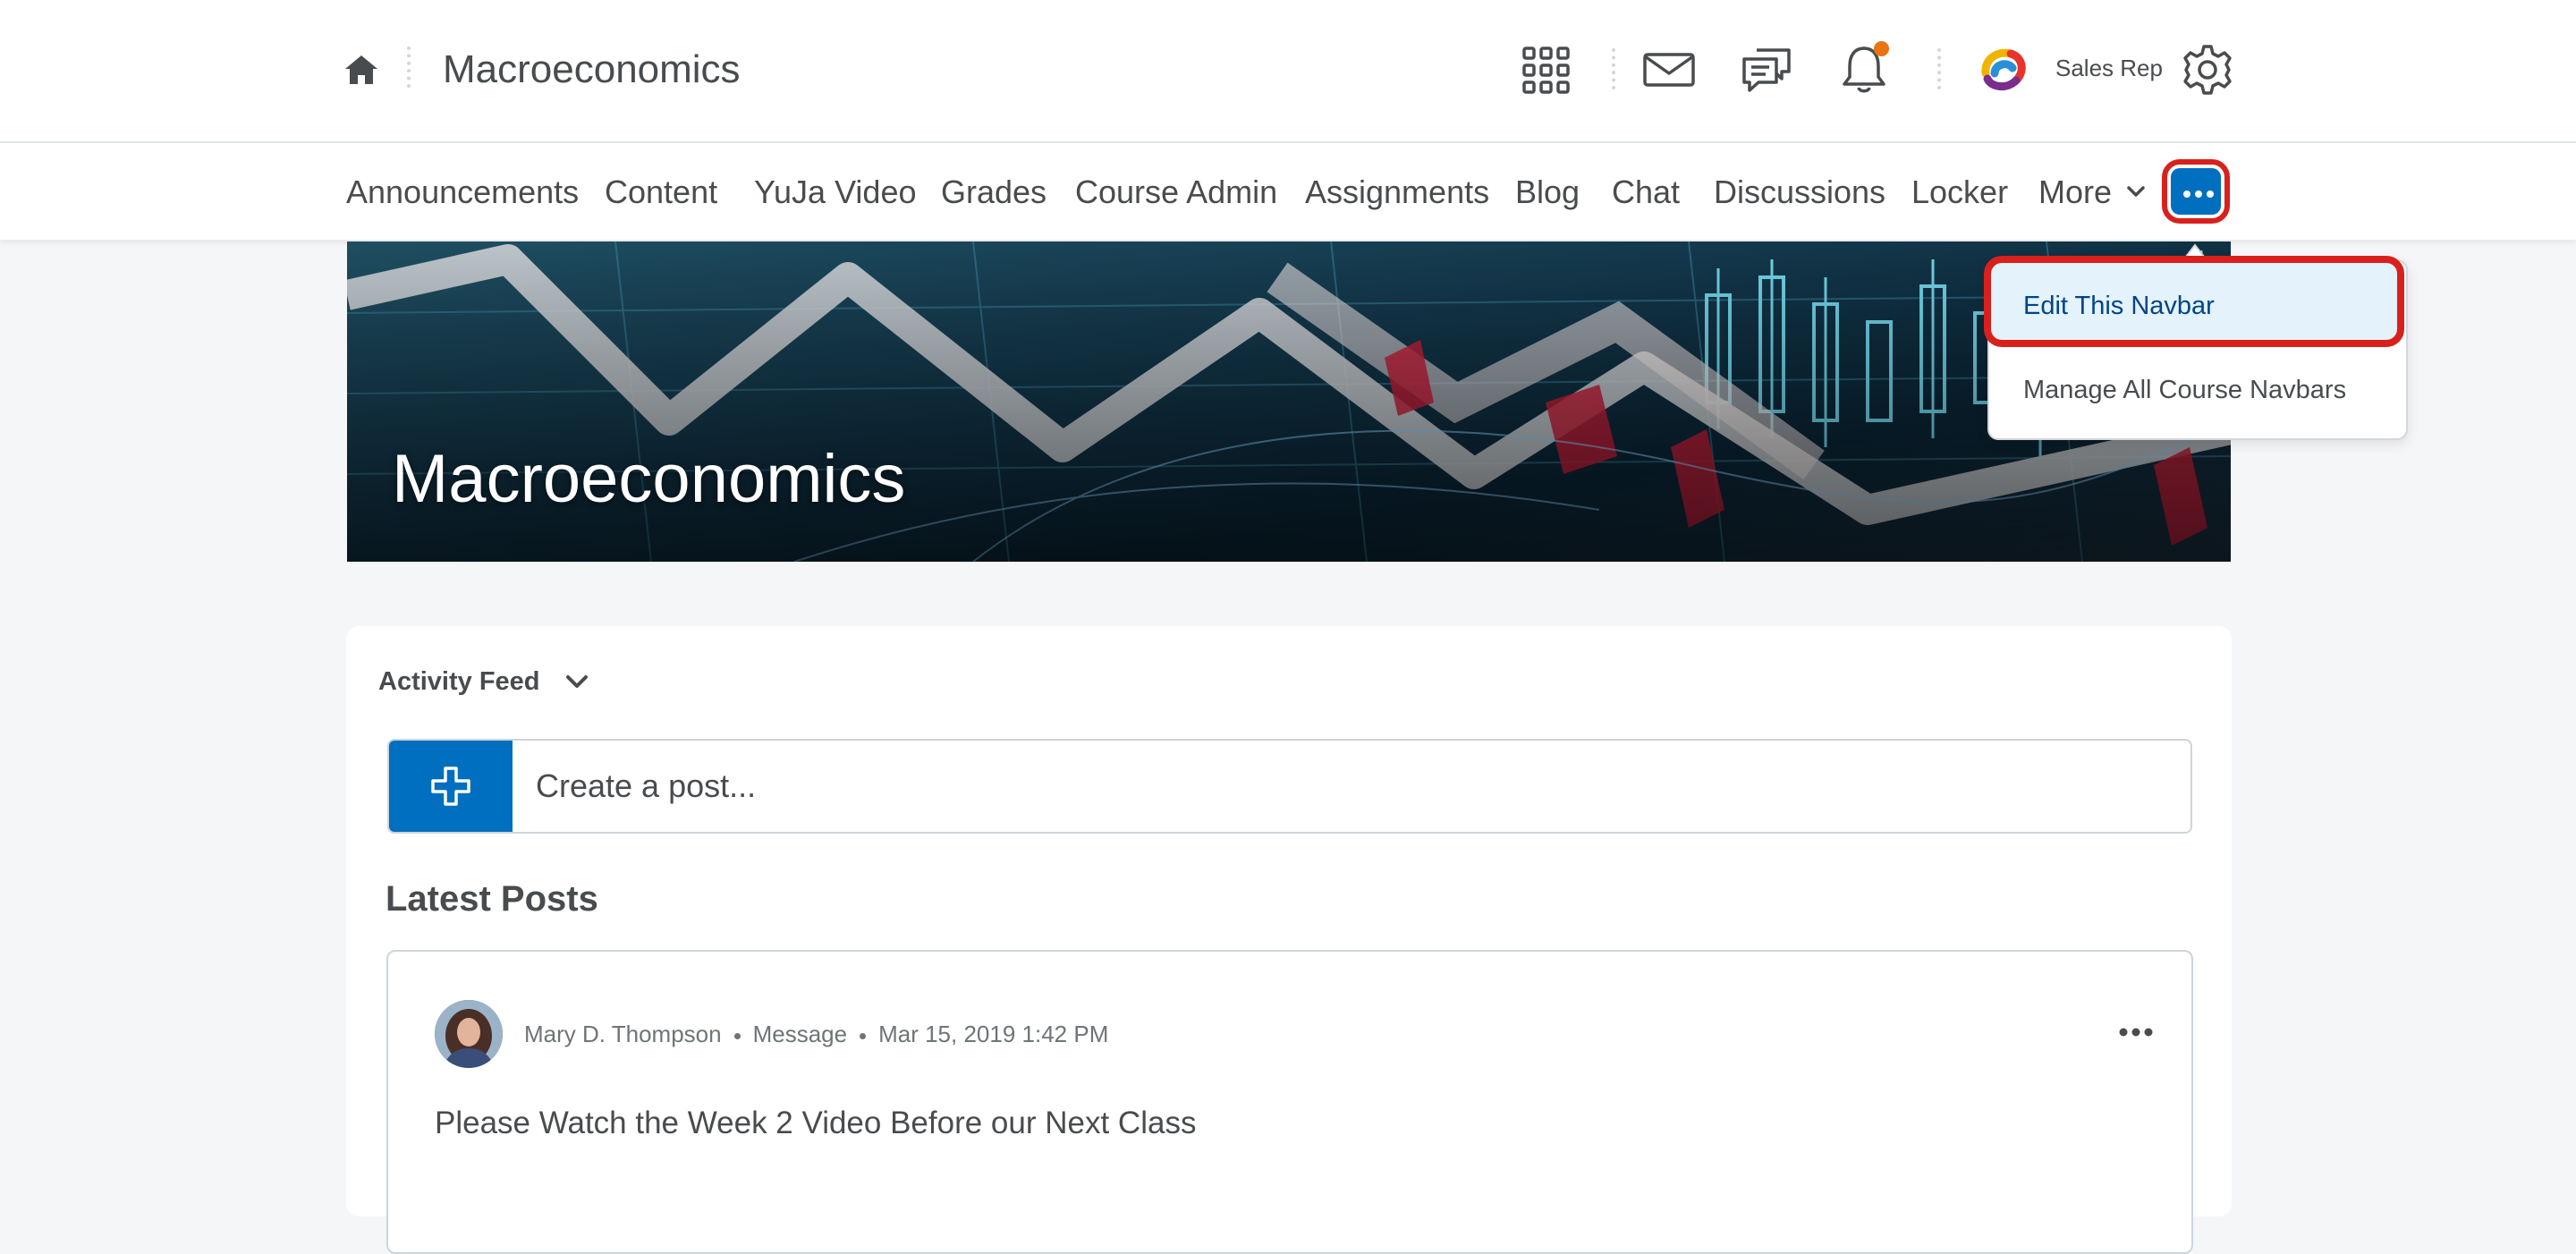  I want to click on gear-icon, so click(2207, 69).